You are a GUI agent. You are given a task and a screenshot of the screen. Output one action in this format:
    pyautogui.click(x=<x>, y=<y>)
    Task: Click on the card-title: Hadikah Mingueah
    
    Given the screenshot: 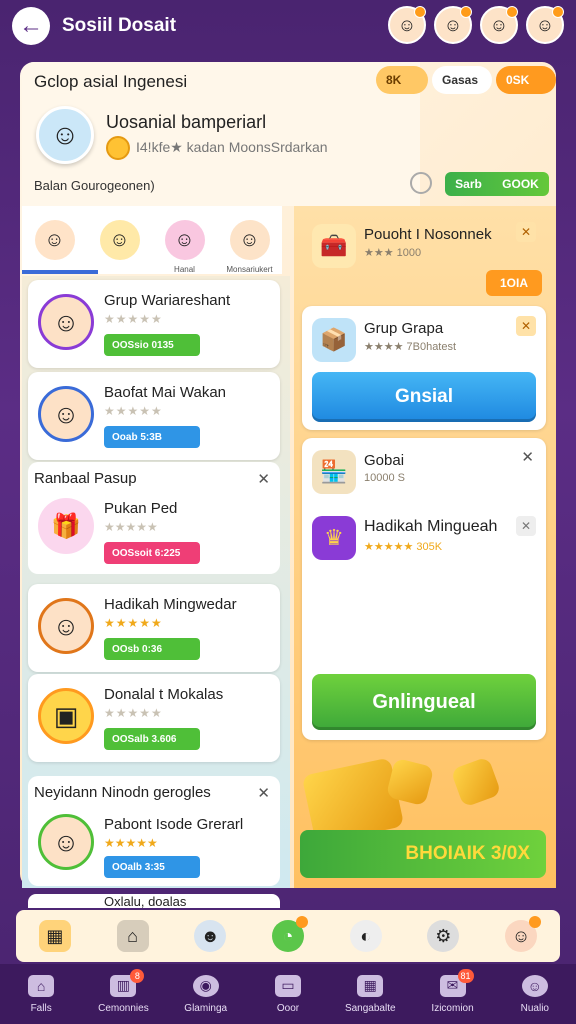 What is the action you would take?
    pyautogui.click(x=431, y=526)
    